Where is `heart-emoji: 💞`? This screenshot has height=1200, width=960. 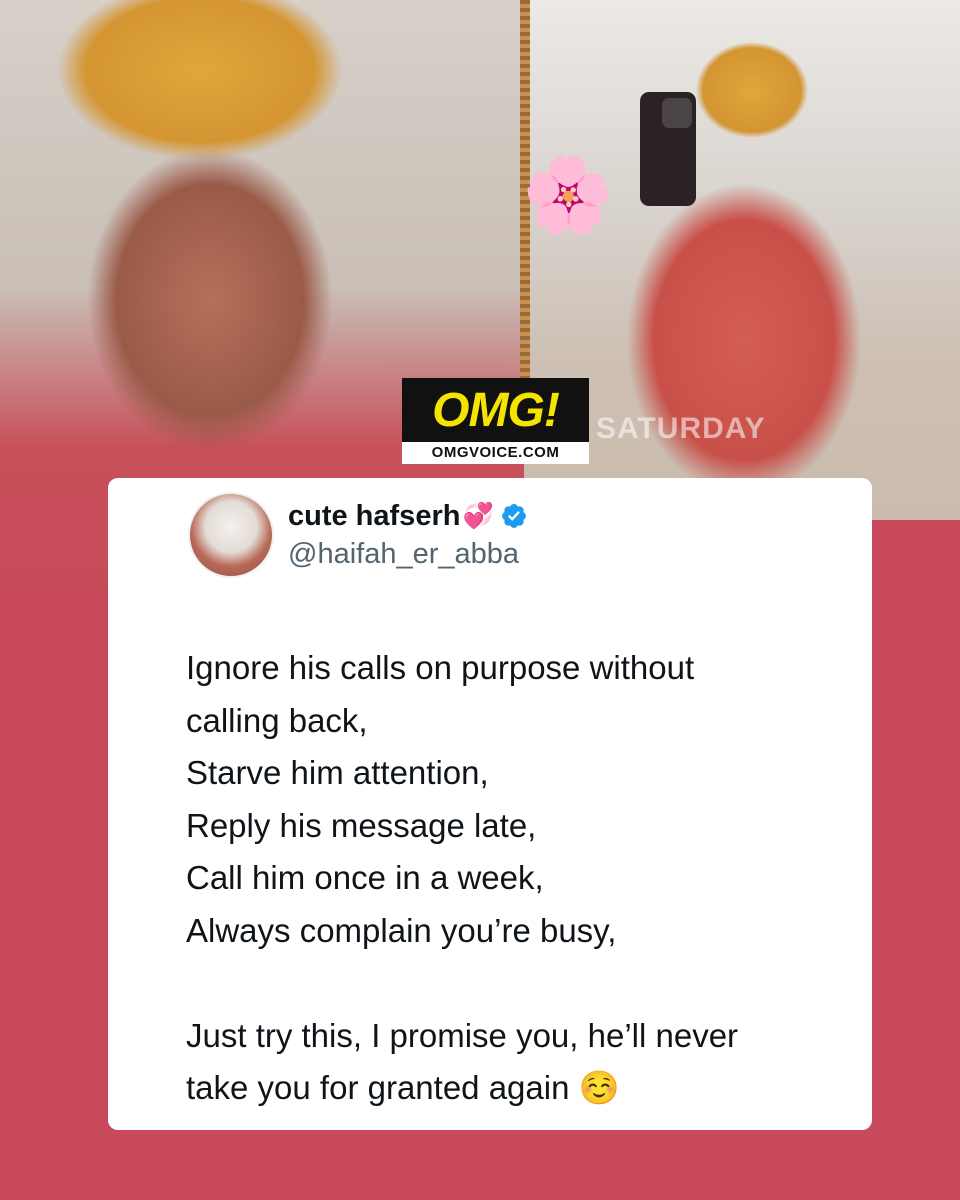
heart-emoji: 💞 is located at coordinates (478, 515).